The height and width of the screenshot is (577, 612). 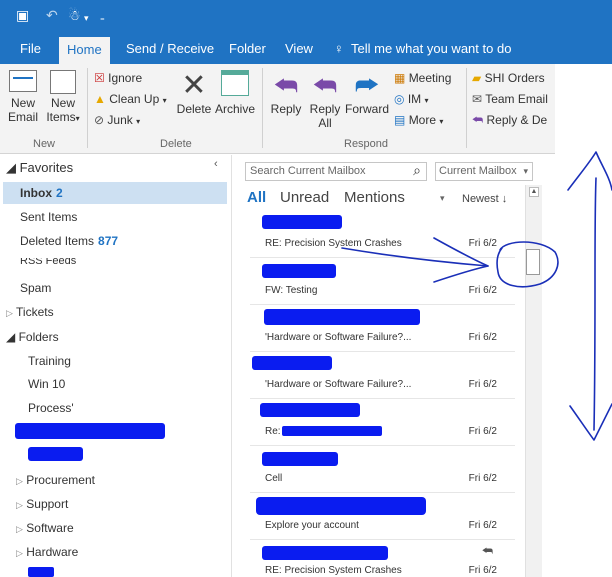 I want to click on tab-view: View, so click(x=299, y=49).